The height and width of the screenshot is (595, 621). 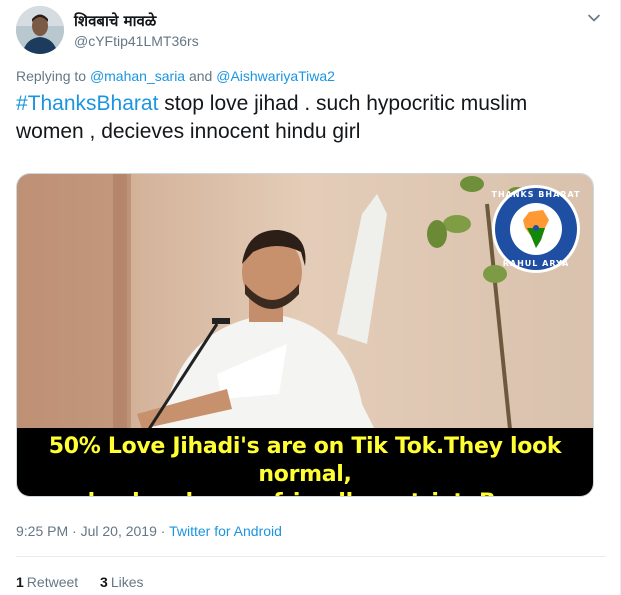 What do you see at coordinates (20, 582) in the screenshot?
I see `retweets-count: 1` at bounding box center [20, 582].